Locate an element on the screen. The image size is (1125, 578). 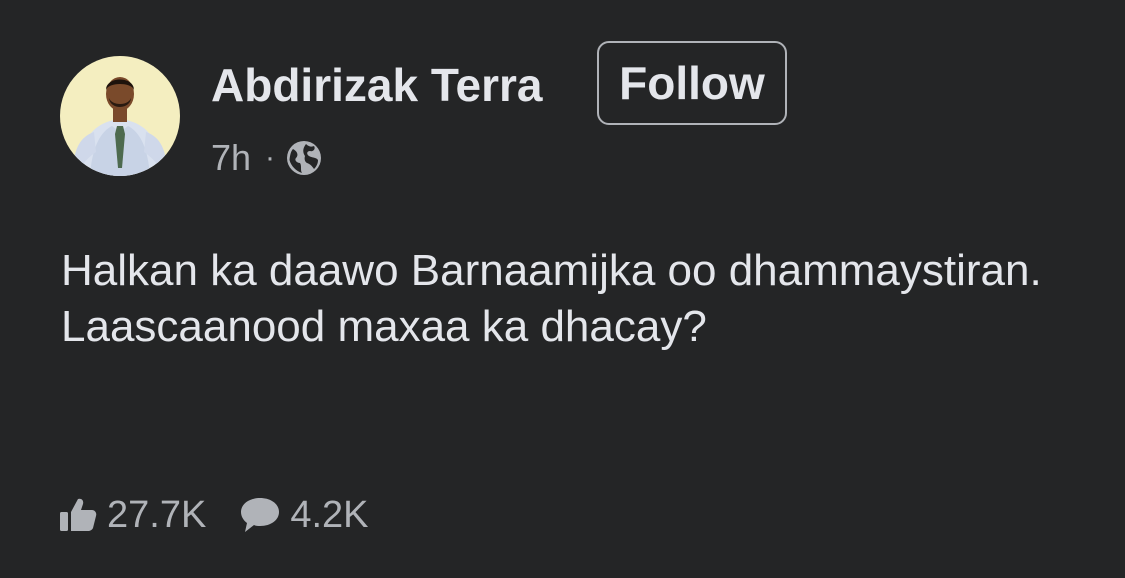
comment-count-value: 4.2K is located at coordinates (329, 514).